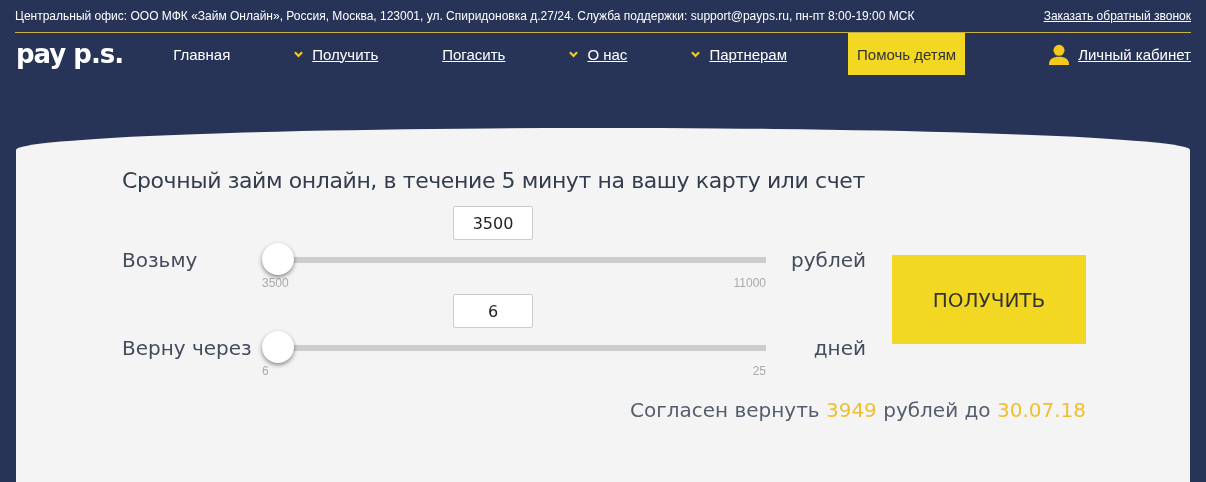 This screenshot has width=1206, height=482. Describe the element at coordinates (839, 348) in the screenshot. I see `unit-label: дней` at that location.